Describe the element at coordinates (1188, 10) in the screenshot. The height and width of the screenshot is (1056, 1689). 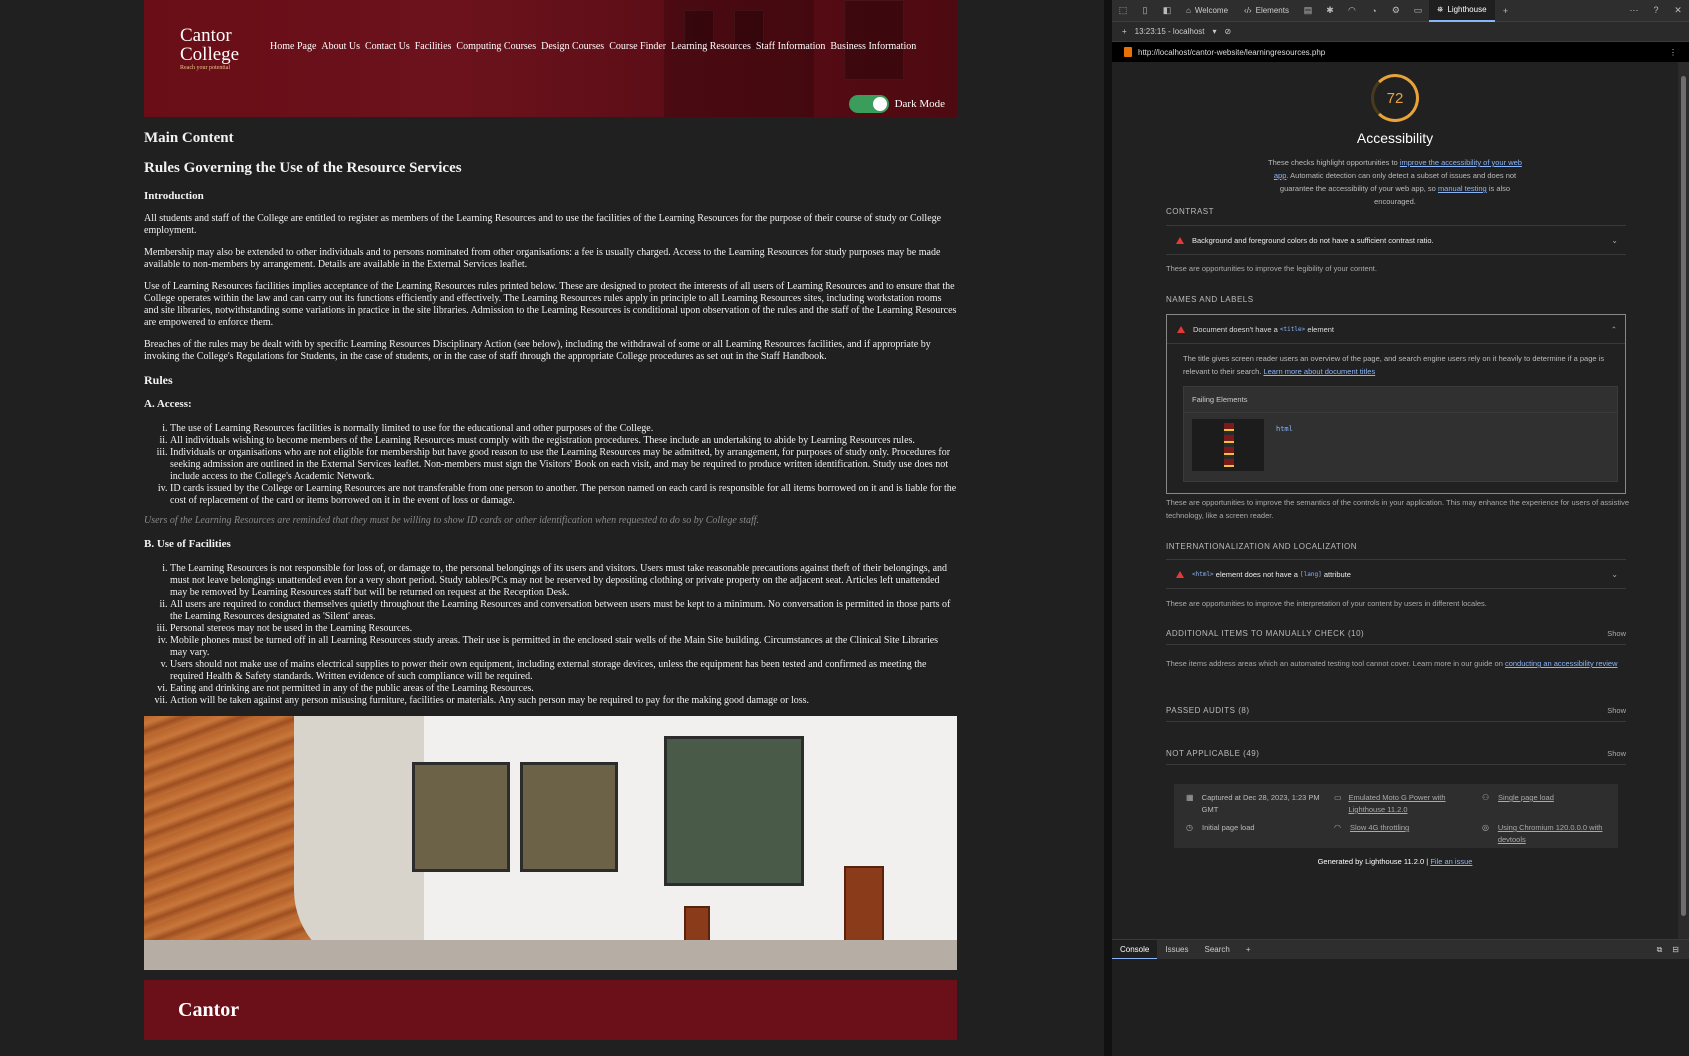
I see `home-icon: ⌂` at that location.